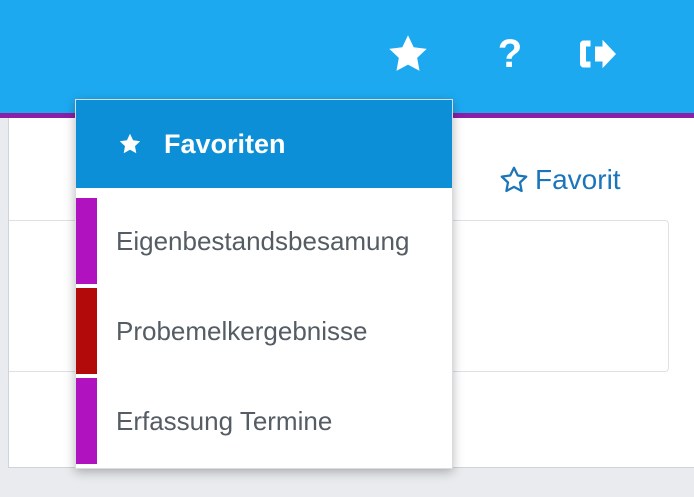  I want to click on favorite-item-label: Probemelkergebnisse, so click(242, 330).